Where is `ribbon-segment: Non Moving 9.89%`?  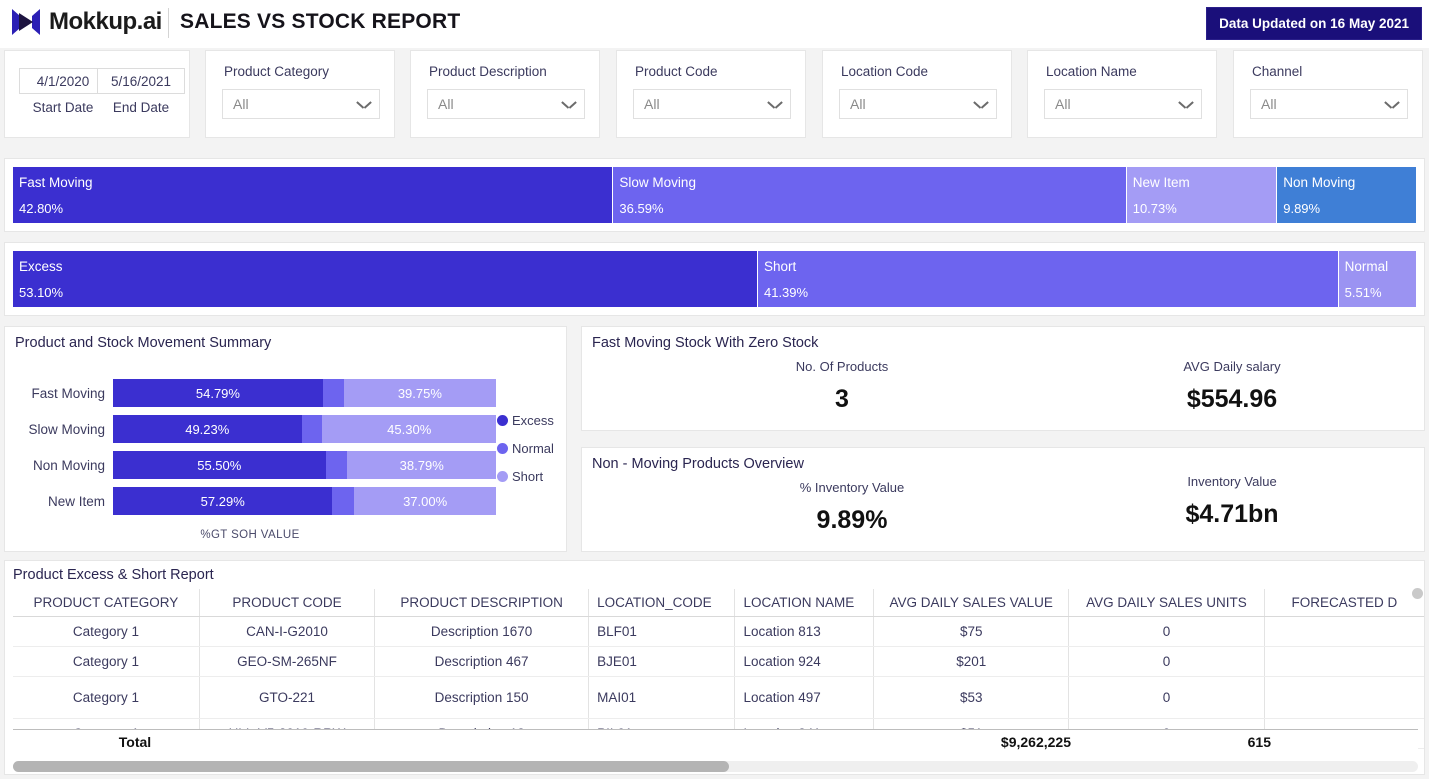
ribbon-segment: Non Moving 9.89% is located at coordinates (1346, 195).